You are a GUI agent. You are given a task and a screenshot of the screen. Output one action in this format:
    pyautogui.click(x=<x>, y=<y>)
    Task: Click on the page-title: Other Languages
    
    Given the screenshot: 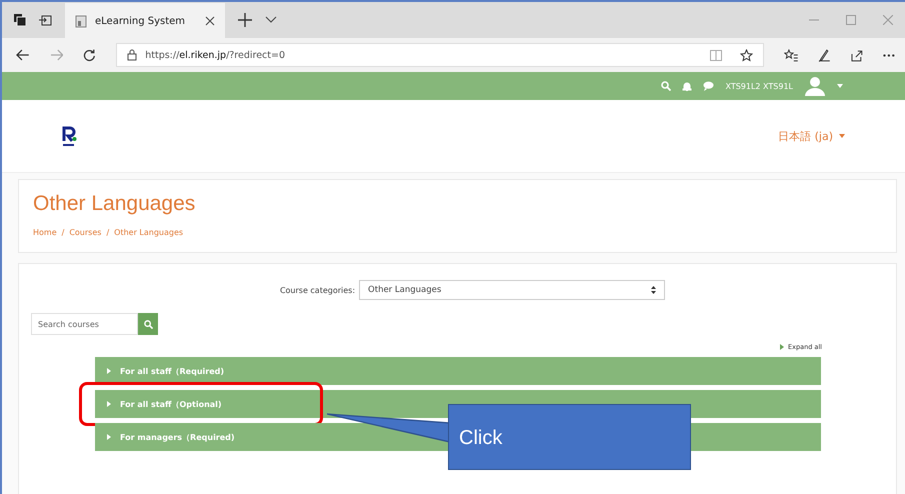 What is the action you would take?
    pyautogui.click(x=114, y=204)
    